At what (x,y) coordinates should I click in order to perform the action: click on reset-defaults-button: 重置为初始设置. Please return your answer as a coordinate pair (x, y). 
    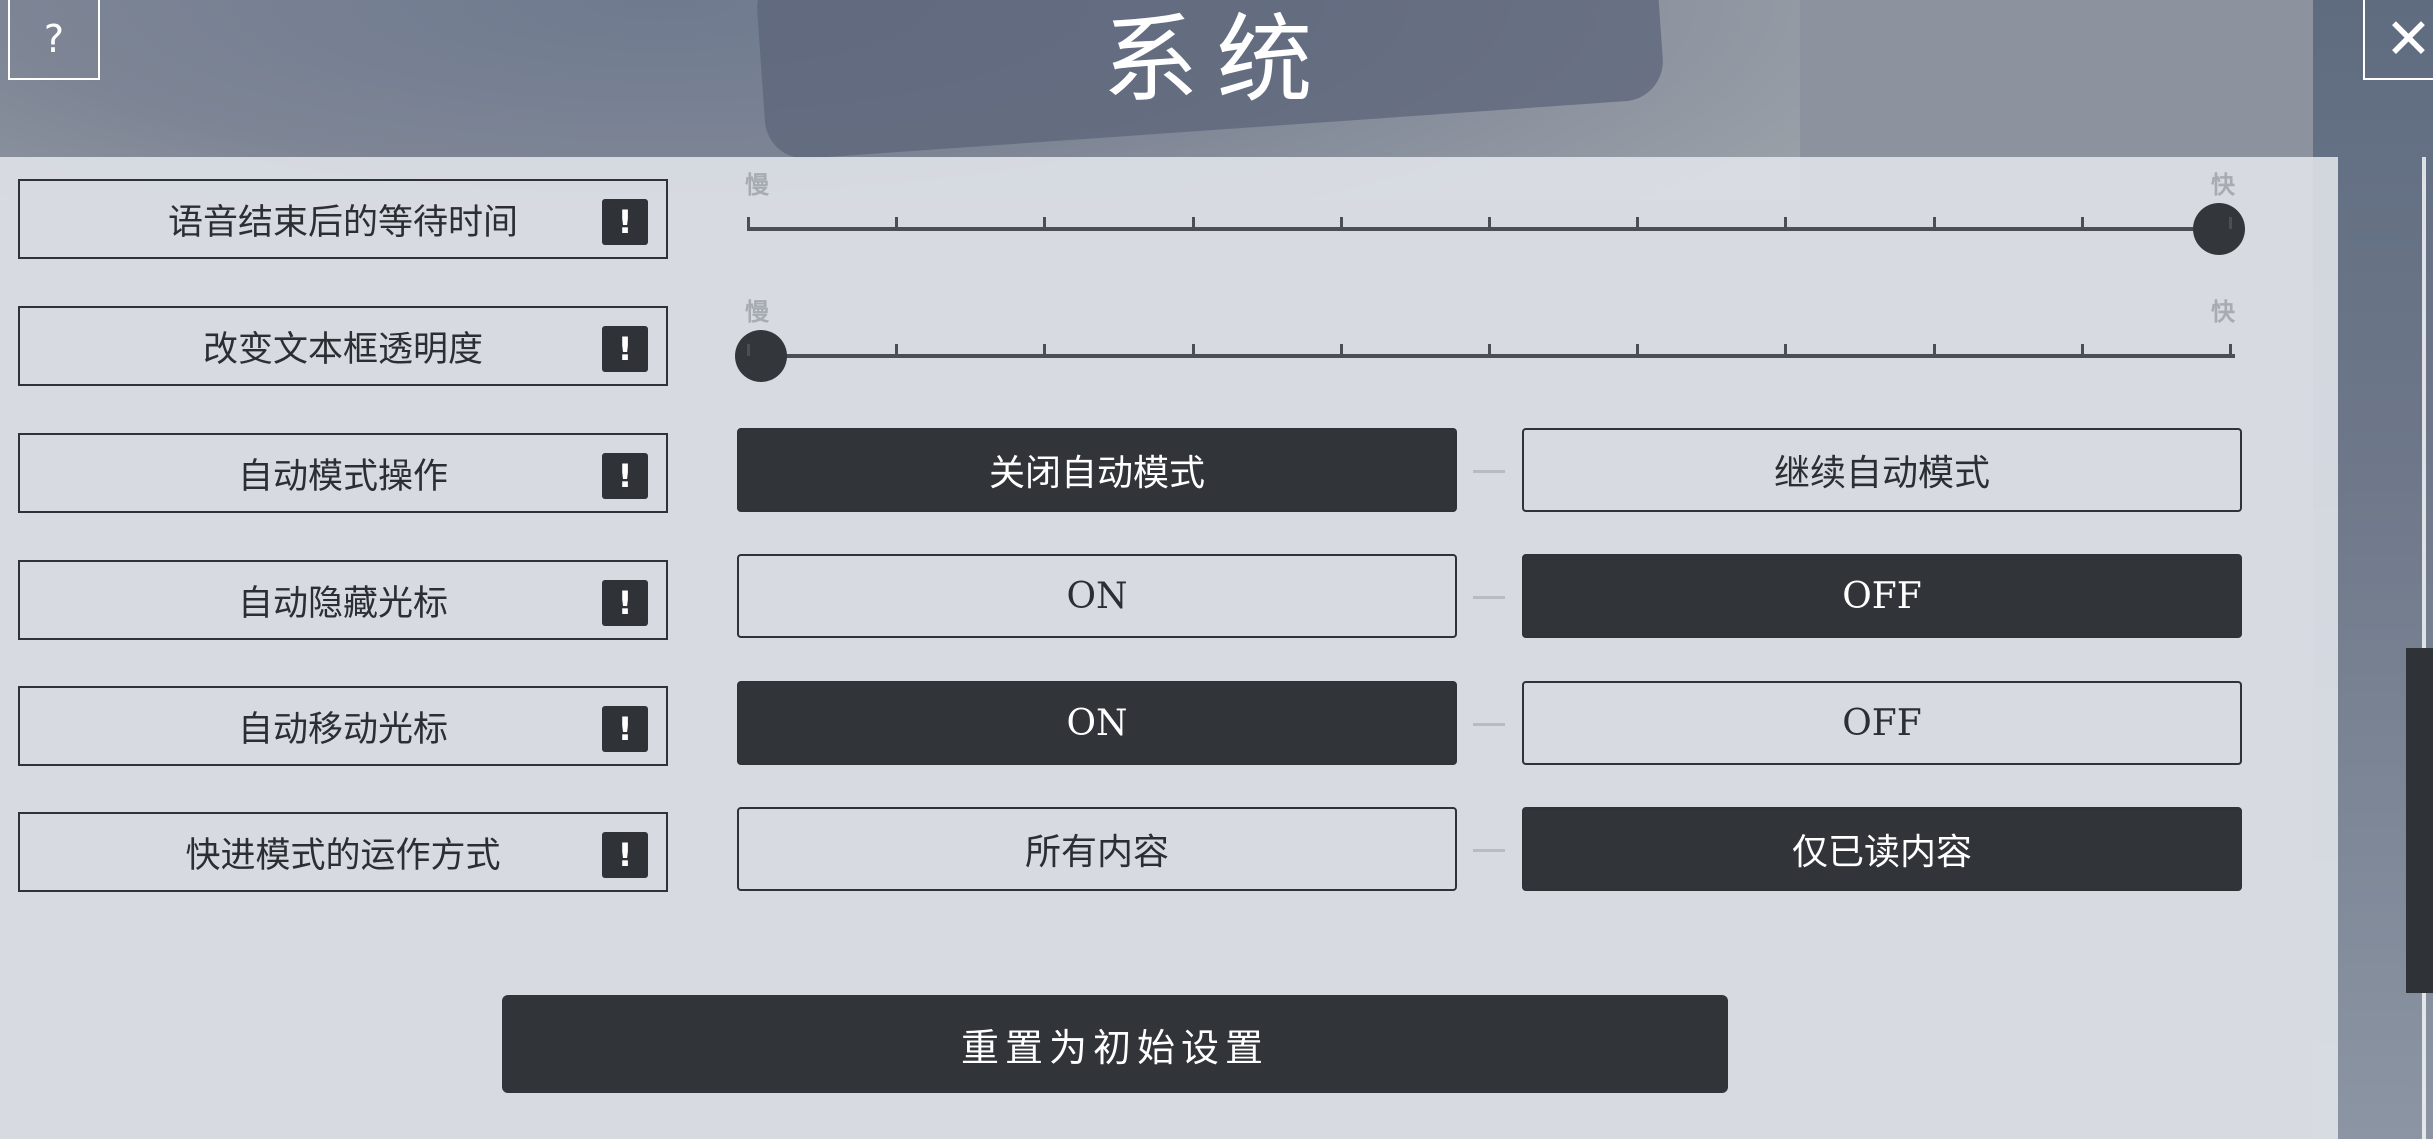
    Looking at the image, I should click on (1115, 1044).